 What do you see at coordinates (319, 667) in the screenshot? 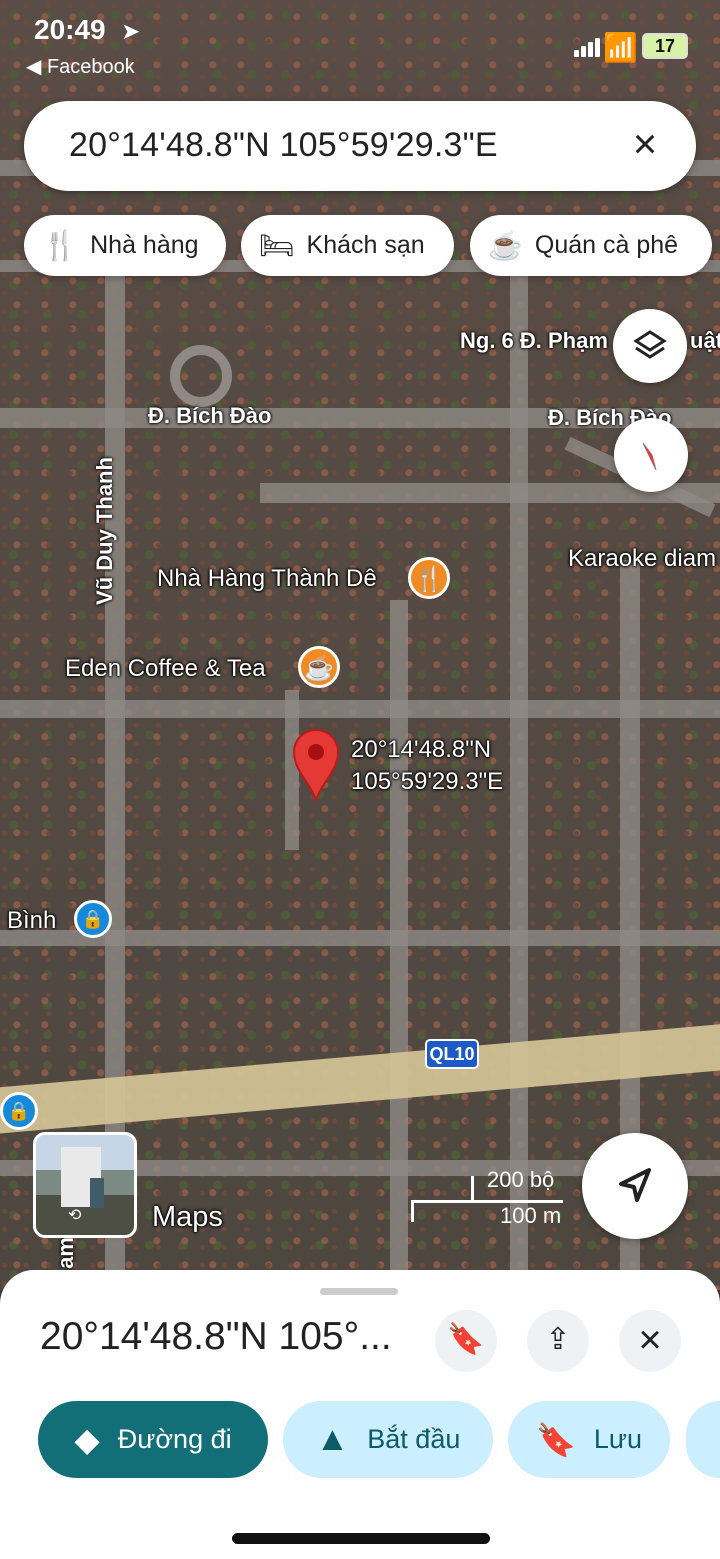
I see `coffee-poi-icon: ☕` at bounding box center [319, 667].